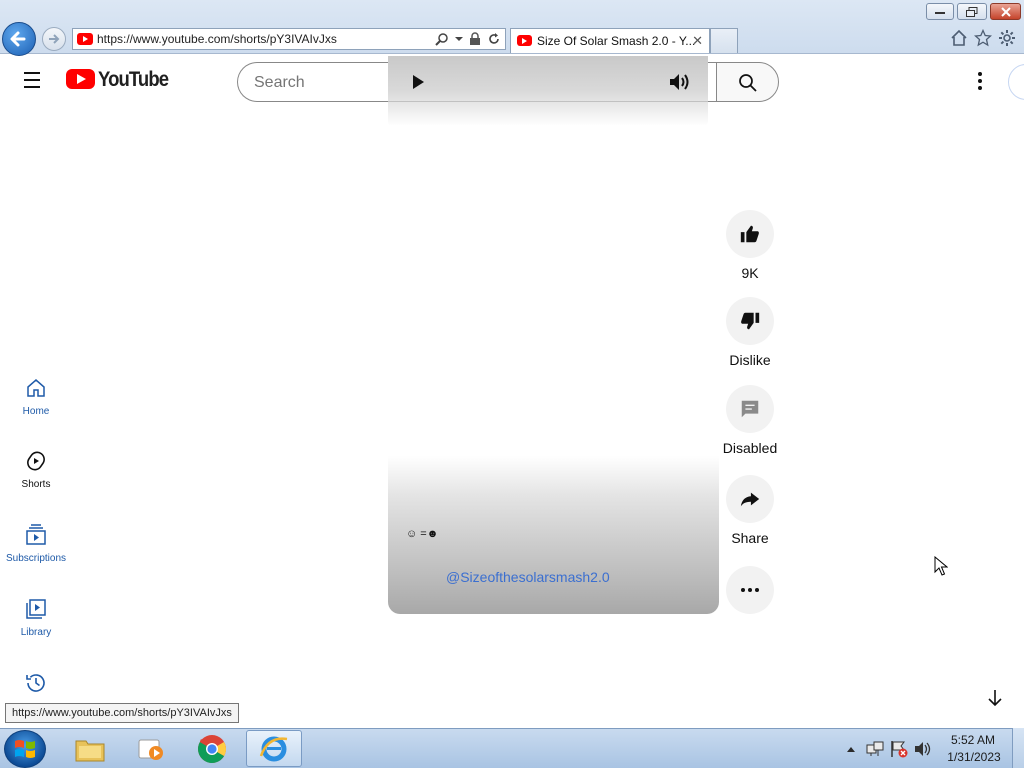 This screenshot has width=1024, height=769. What do you see at coordinates (972, 11) in the screenshot?
I see `restore-button` at bounding box center [972, 11].